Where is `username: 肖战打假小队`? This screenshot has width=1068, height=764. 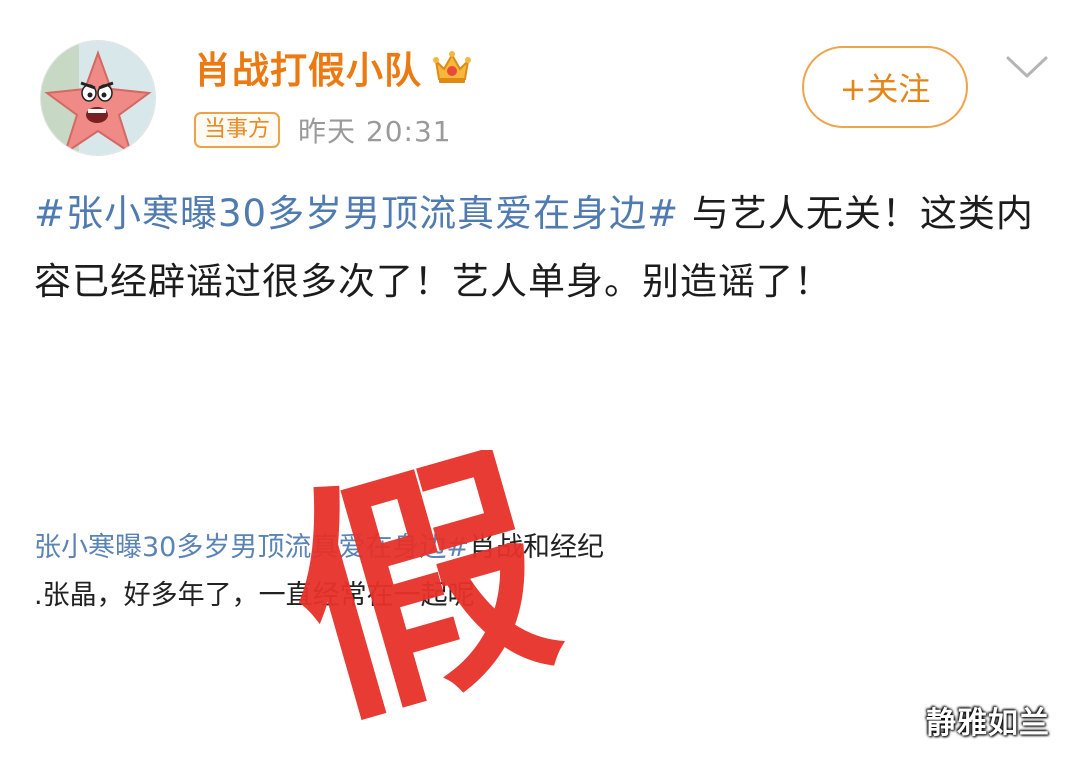
username: 肖战打假小队 is located at coordinates (308, 67).